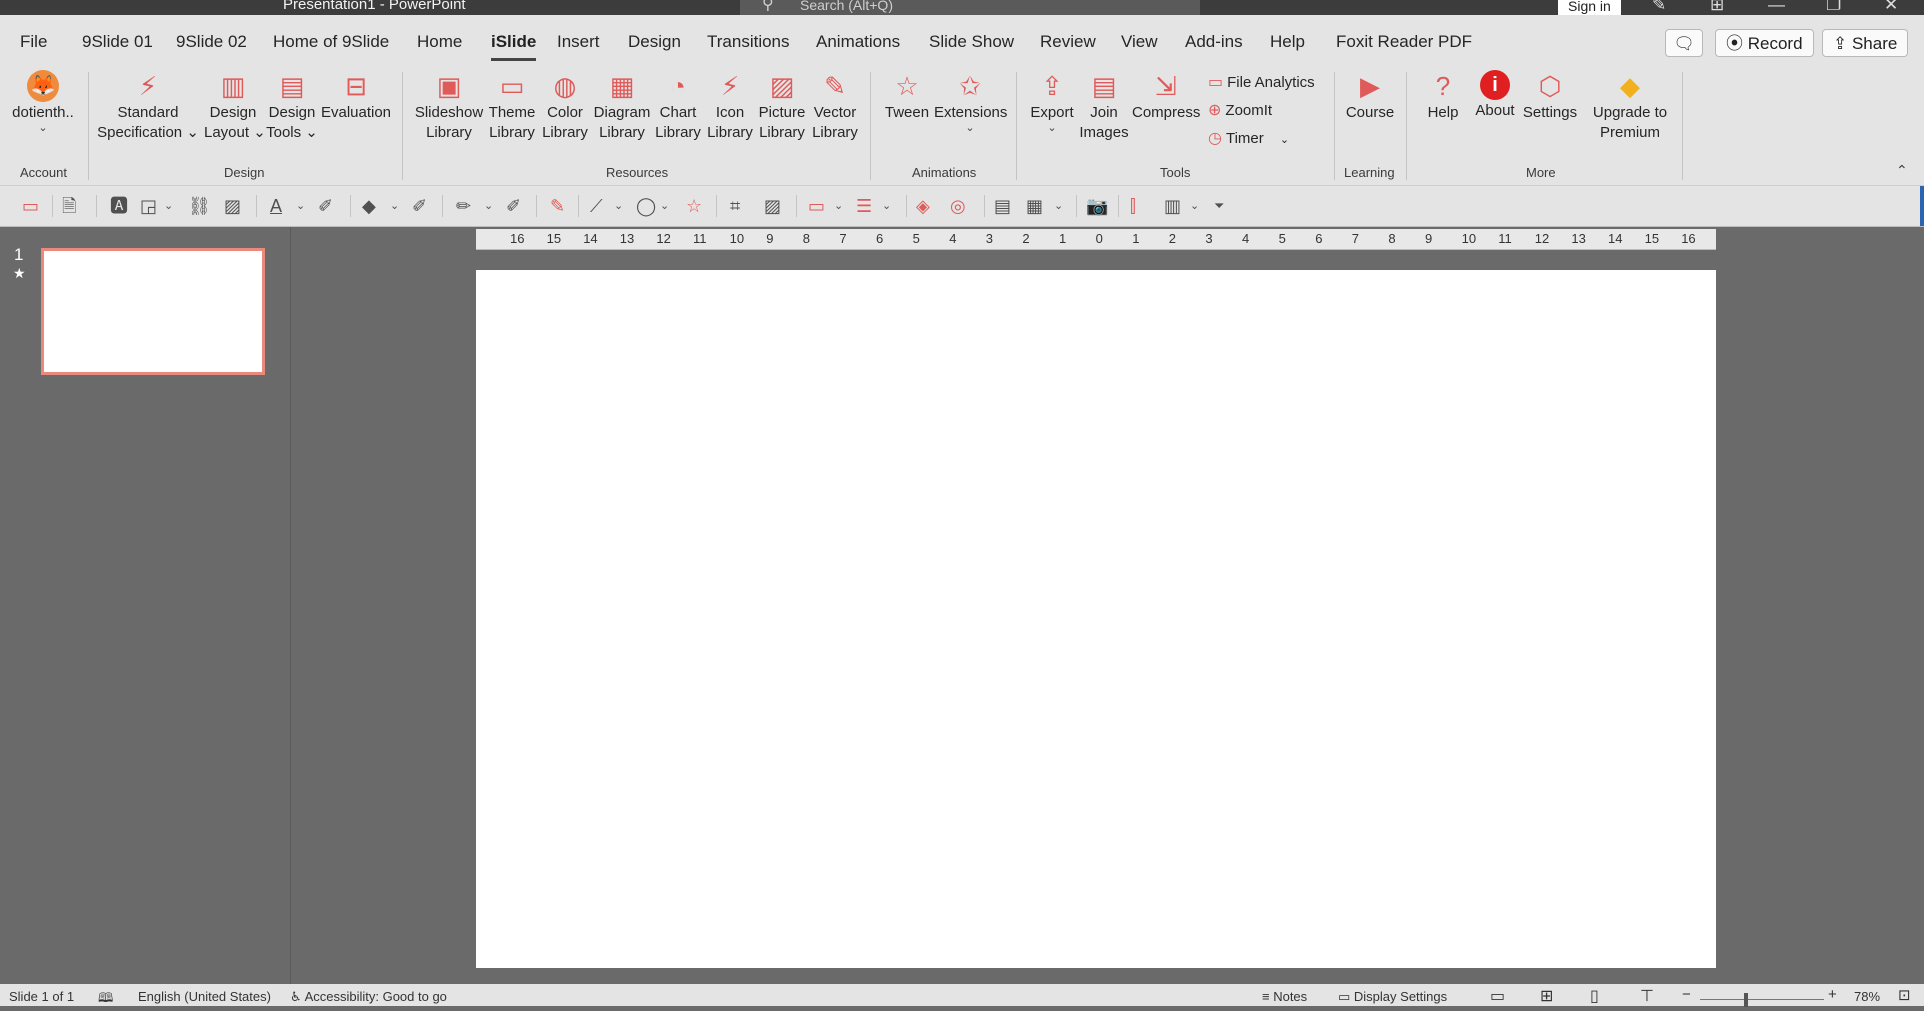 This screenshot has height=1011, width=1924. Describe the element at coordinates (1589, 7) in the screenshot. I see `sign-in-button: Sign in` at that location.